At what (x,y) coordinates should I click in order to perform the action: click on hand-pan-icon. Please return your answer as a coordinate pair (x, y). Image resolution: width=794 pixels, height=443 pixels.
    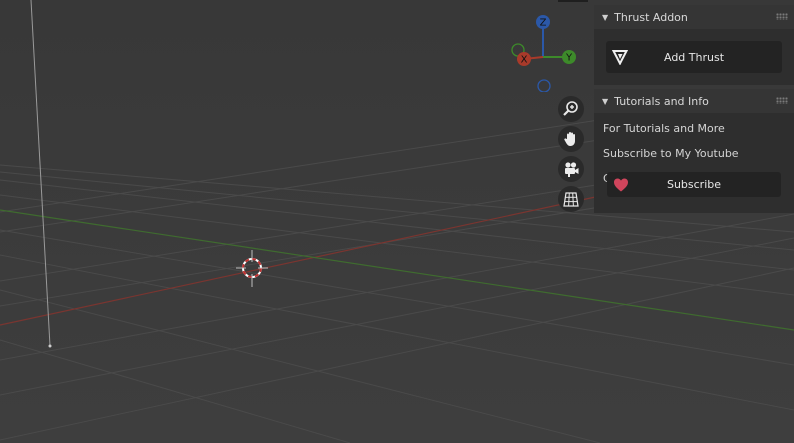
    Looking at the image, I should click on (569, 139).